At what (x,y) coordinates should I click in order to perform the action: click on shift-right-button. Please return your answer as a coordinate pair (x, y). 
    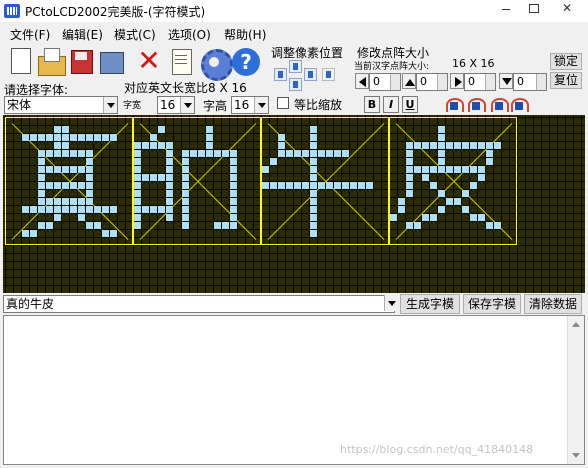
    Looking at the image, I should click on (310, 74).